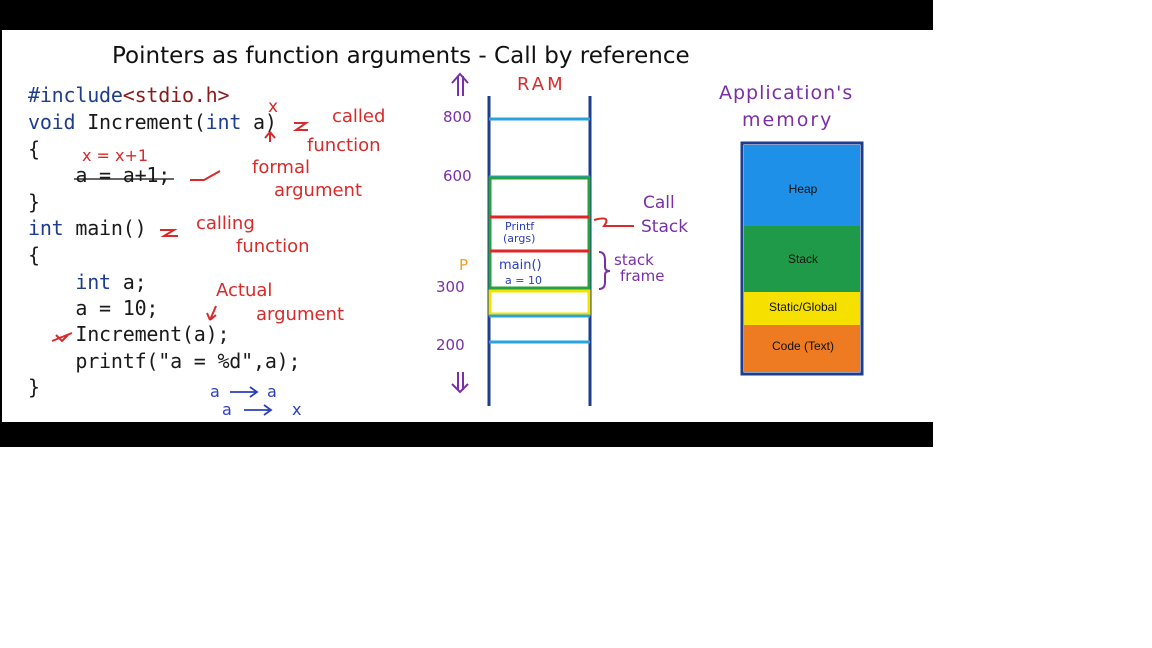 The width and height of the screenshot is (1152, 648). What do you see at coordinates (803, 189) in the screenshot?
I see `heap-label: Heap` at bounding box center [803, 189].